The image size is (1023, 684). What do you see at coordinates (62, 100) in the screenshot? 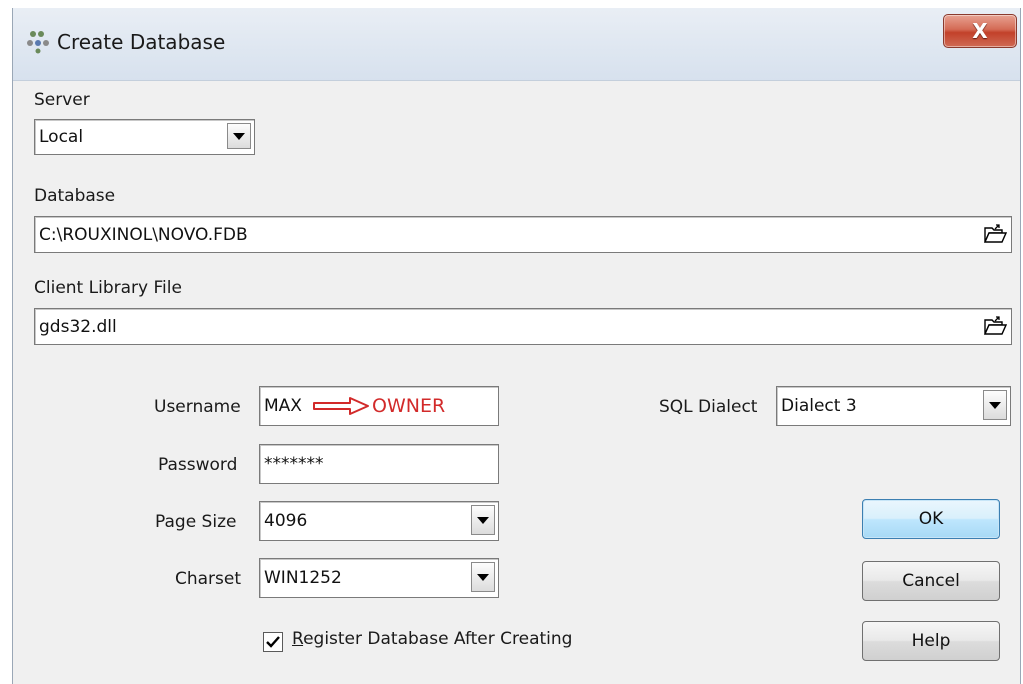
I see `server-label: Server` at bounding box center [62, 100].